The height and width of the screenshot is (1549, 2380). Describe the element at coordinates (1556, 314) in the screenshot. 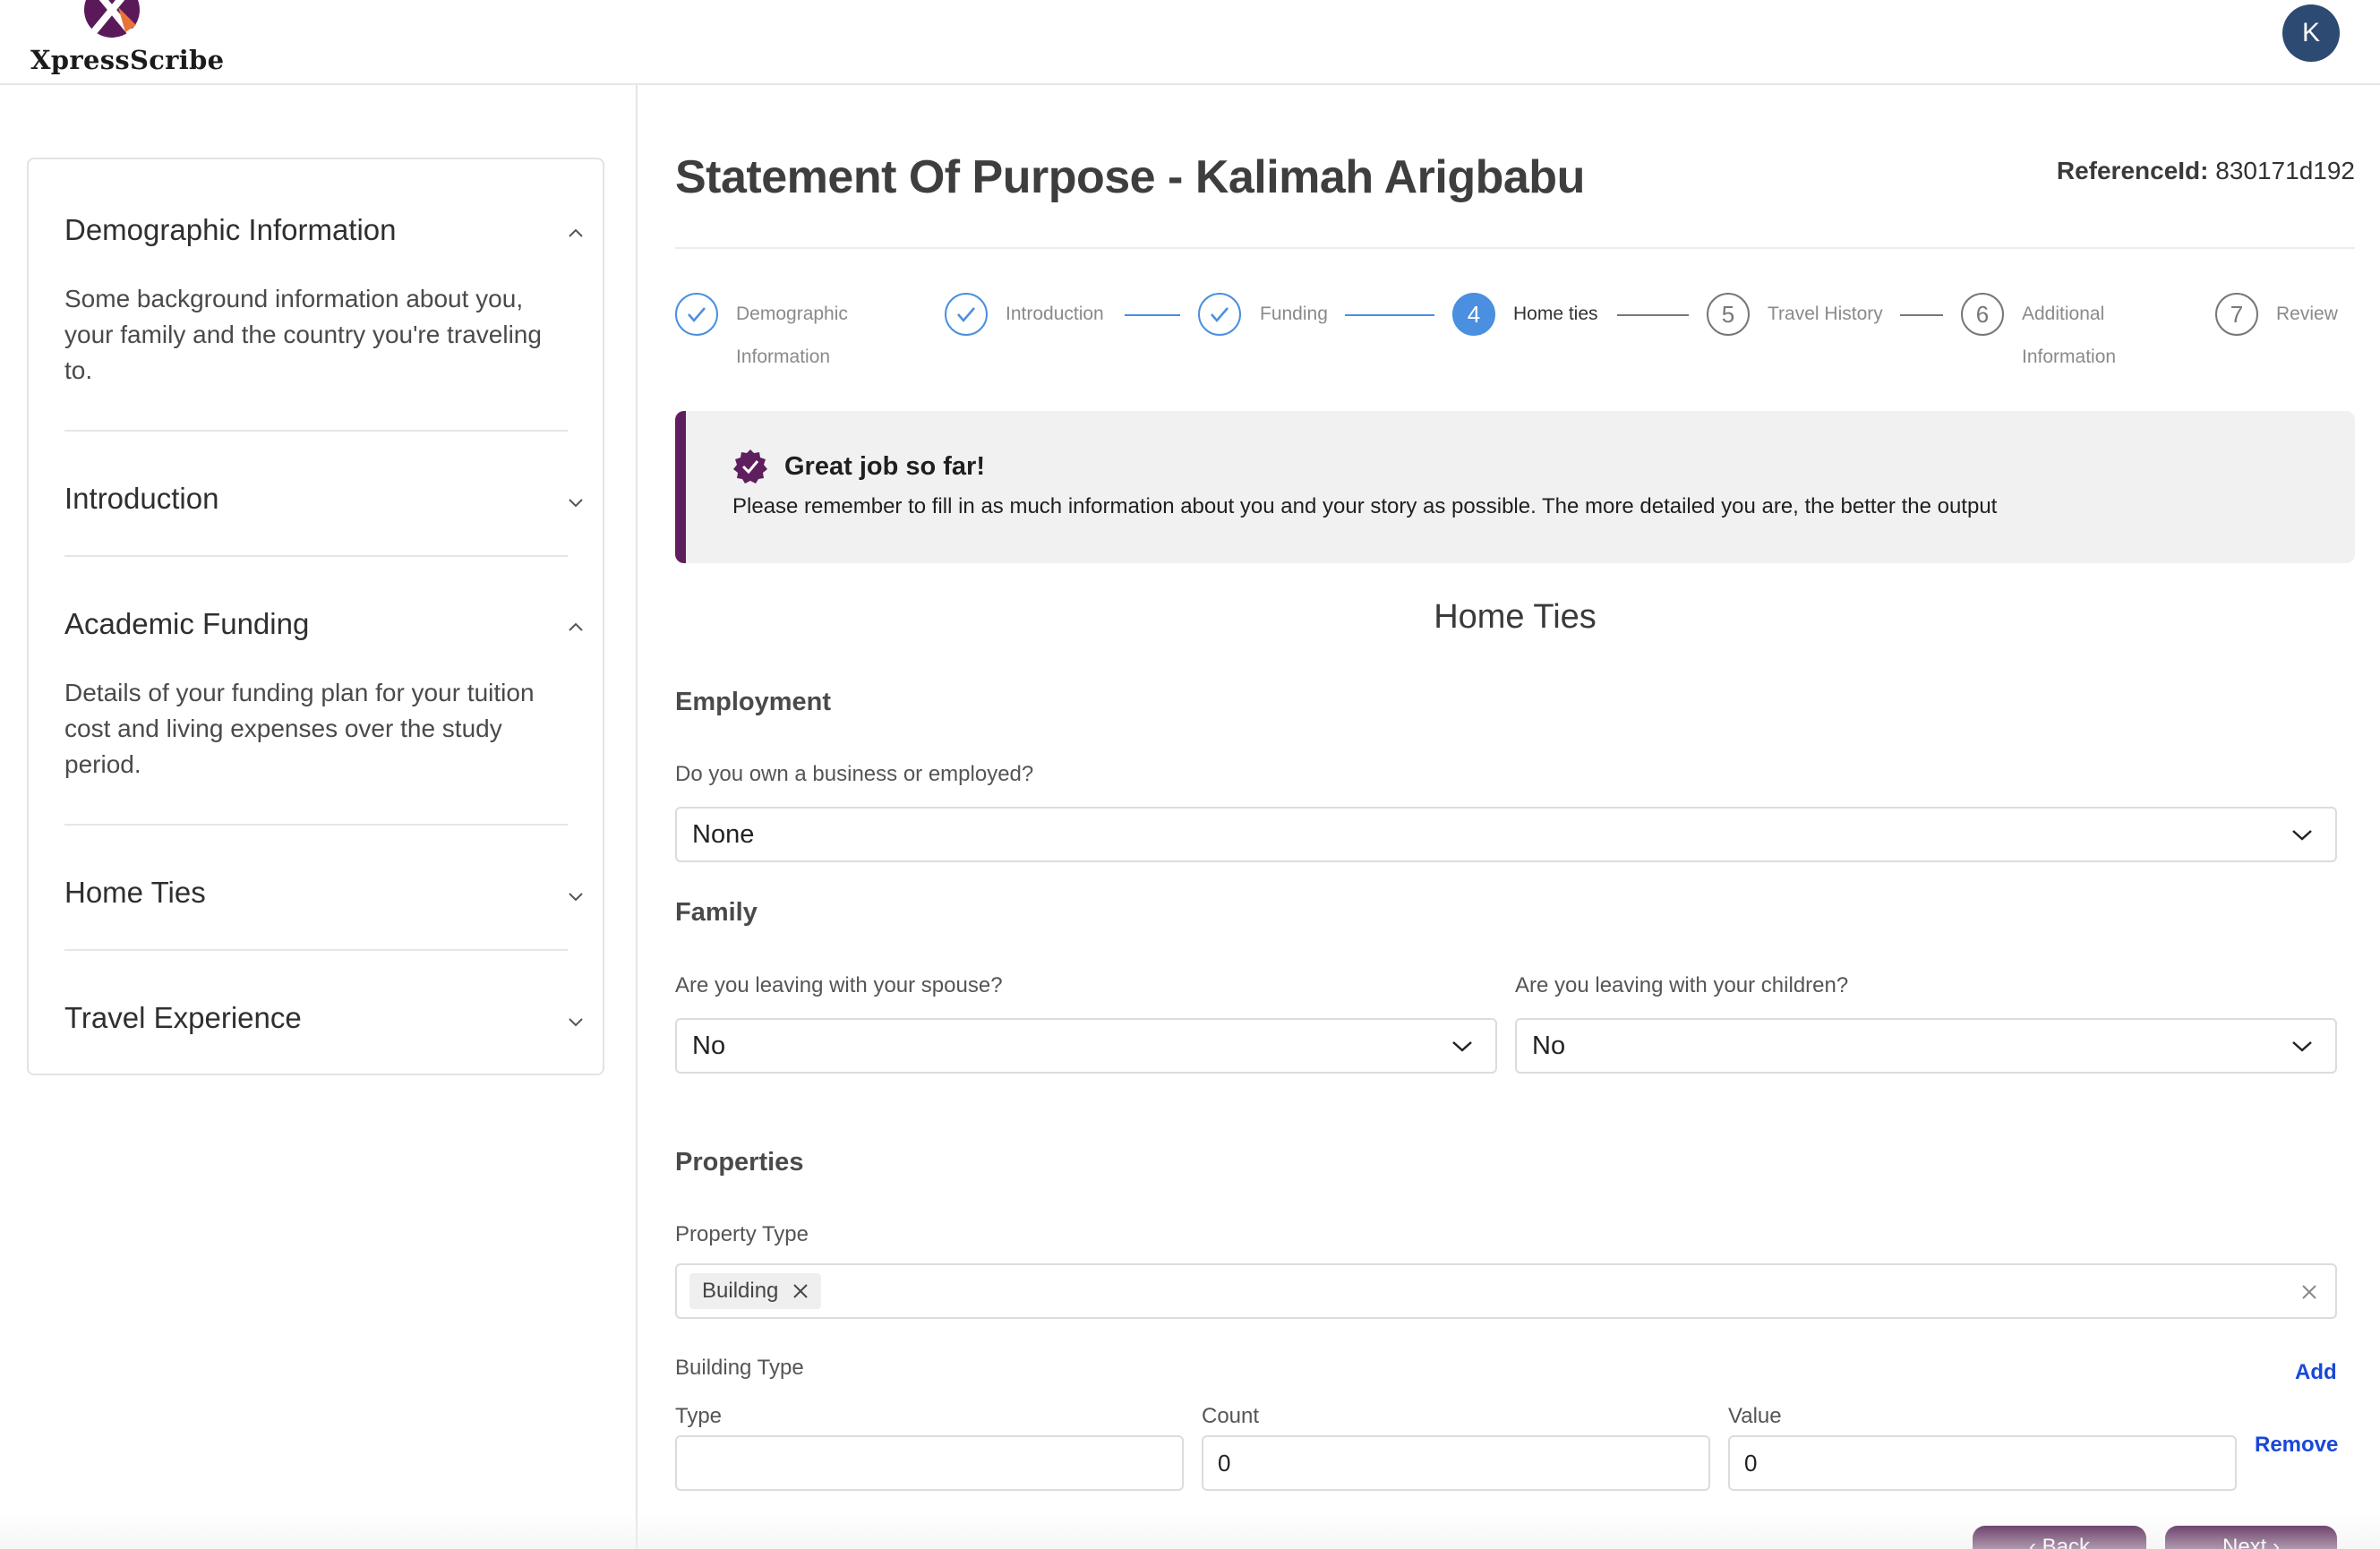

I see `step-label: Home ties` at that location.